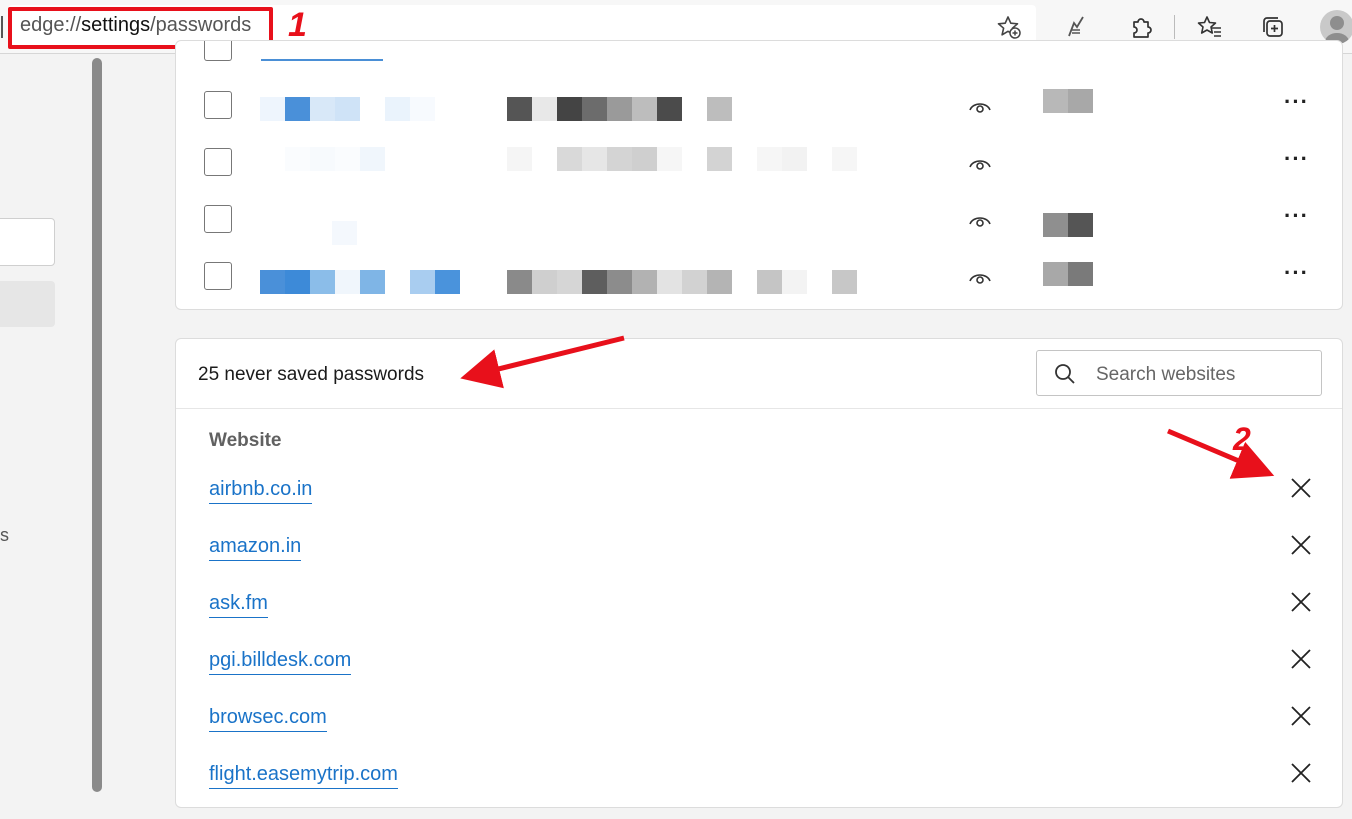  I want to click on step-2-label: 2, so click(1242, 439).